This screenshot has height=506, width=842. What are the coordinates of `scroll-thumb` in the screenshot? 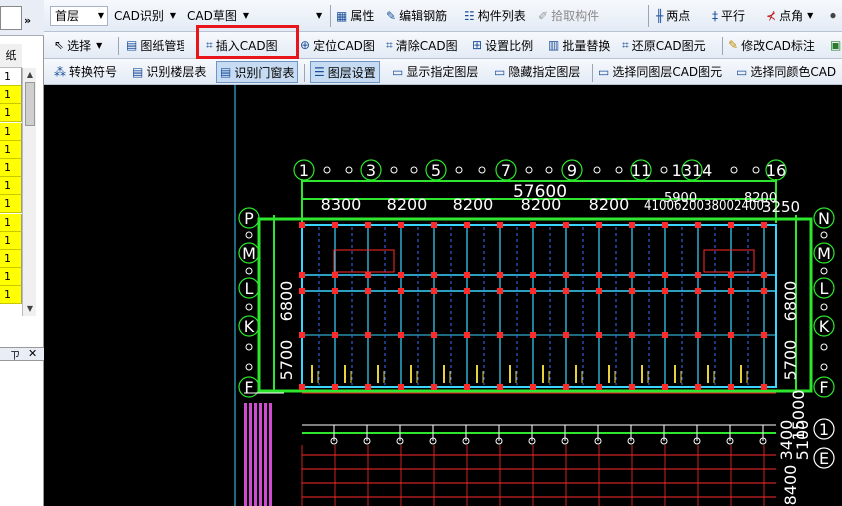 It's located at (30, 104).